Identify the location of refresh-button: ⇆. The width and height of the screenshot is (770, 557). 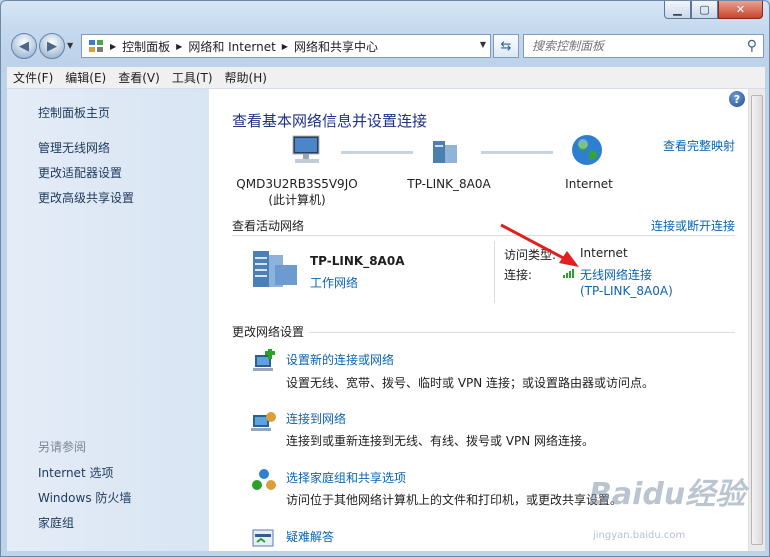
(506, 46).